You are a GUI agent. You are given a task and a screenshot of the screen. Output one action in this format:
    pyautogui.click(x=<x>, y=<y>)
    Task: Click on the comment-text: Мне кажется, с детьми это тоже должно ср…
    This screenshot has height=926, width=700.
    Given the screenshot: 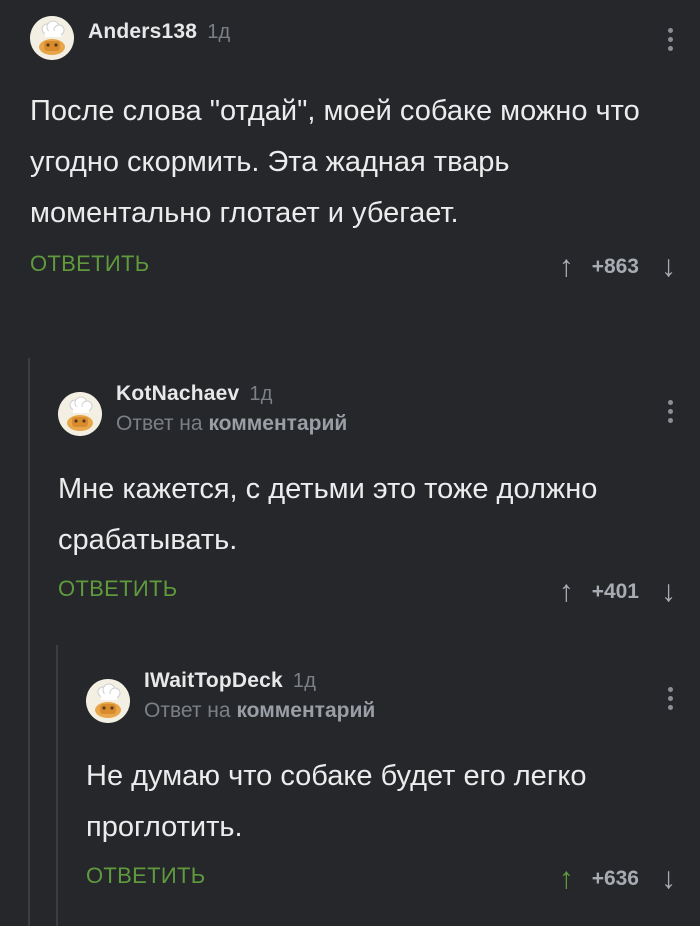 What is the action you would take?
    pyautogui.click(x=328, y=514)
    